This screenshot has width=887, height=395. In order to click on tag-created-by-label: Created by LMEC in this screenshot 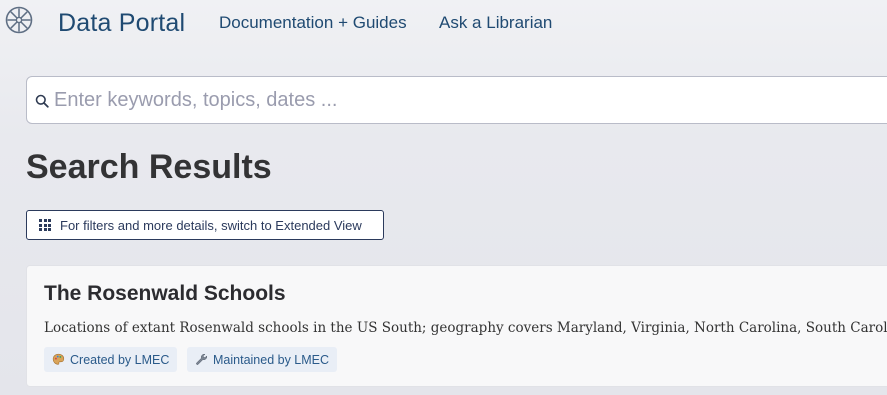, I will do `click(120, 359)`.